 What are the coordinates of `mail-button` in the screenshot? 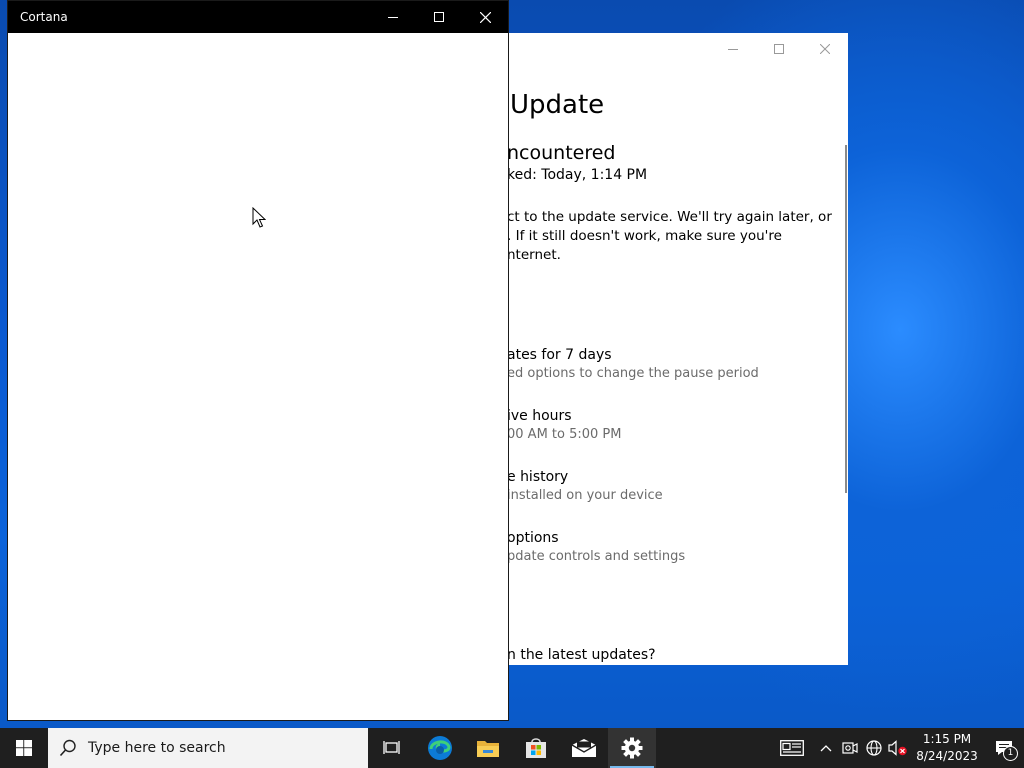 It's located at (584, 748).